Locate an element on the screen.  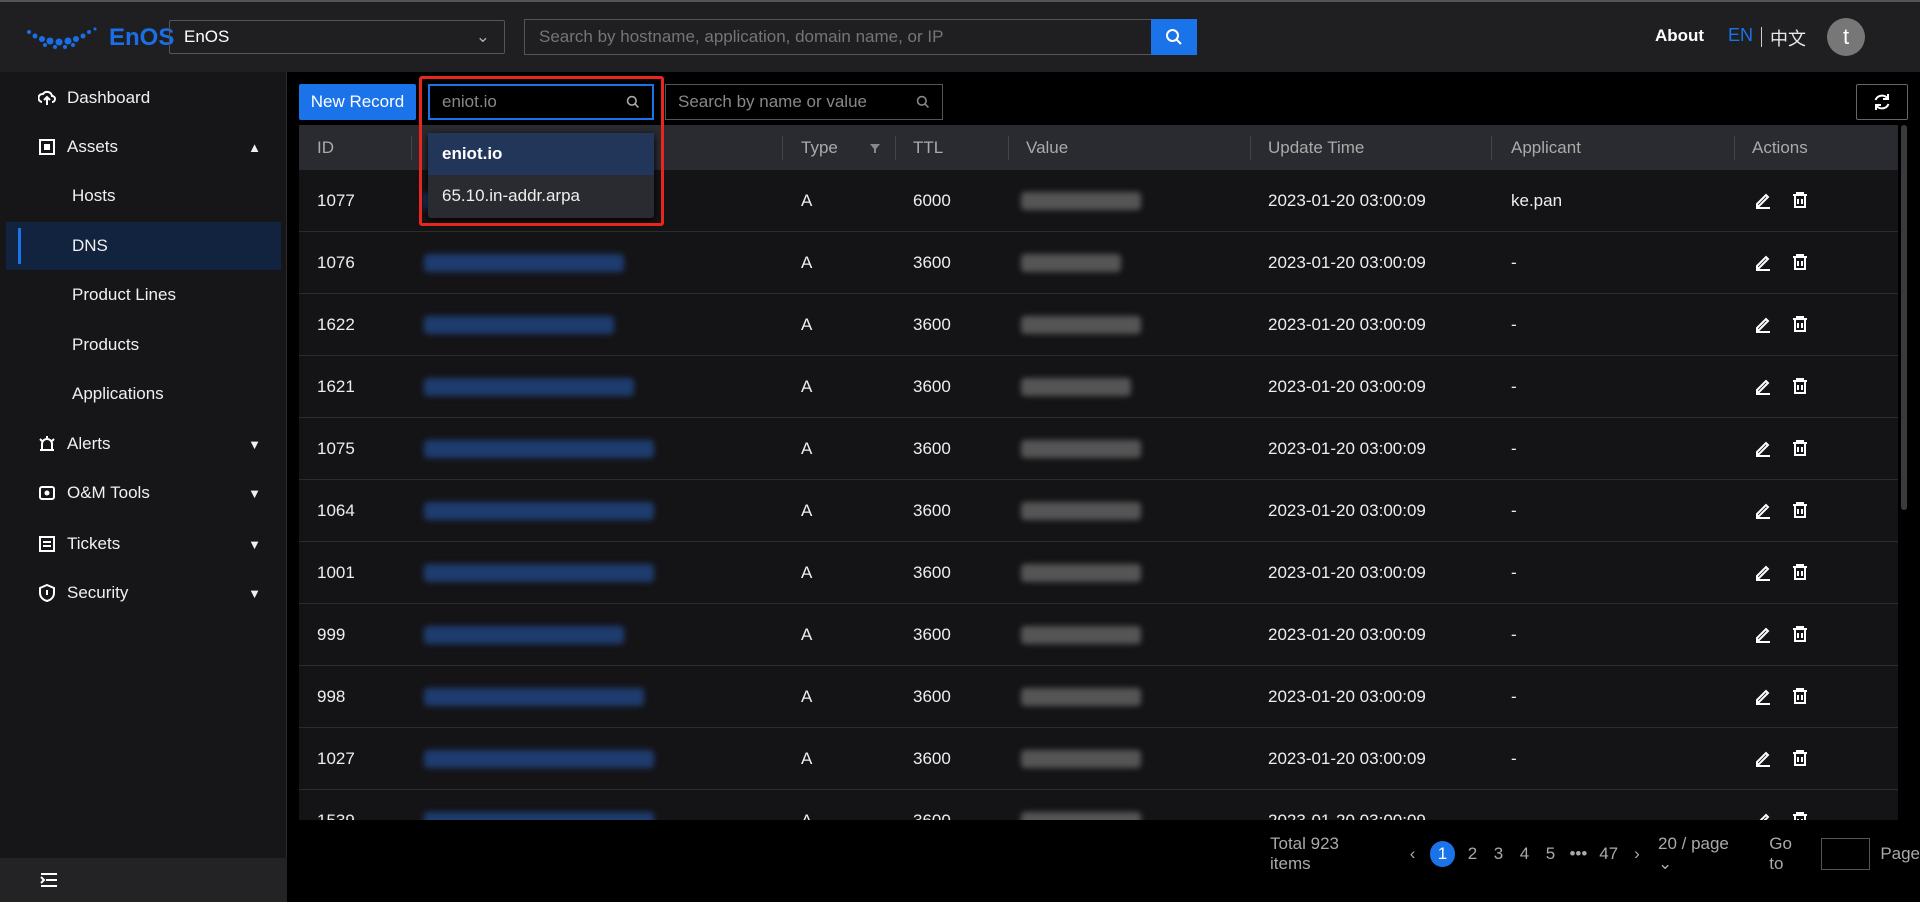
lang-en: EN is located at coordinates (1740, 38).